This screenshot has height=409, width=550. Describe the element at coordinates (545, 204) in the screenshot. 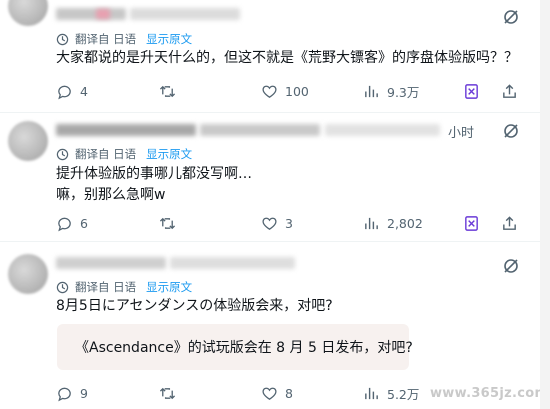

I see `scrollbar` at that location.